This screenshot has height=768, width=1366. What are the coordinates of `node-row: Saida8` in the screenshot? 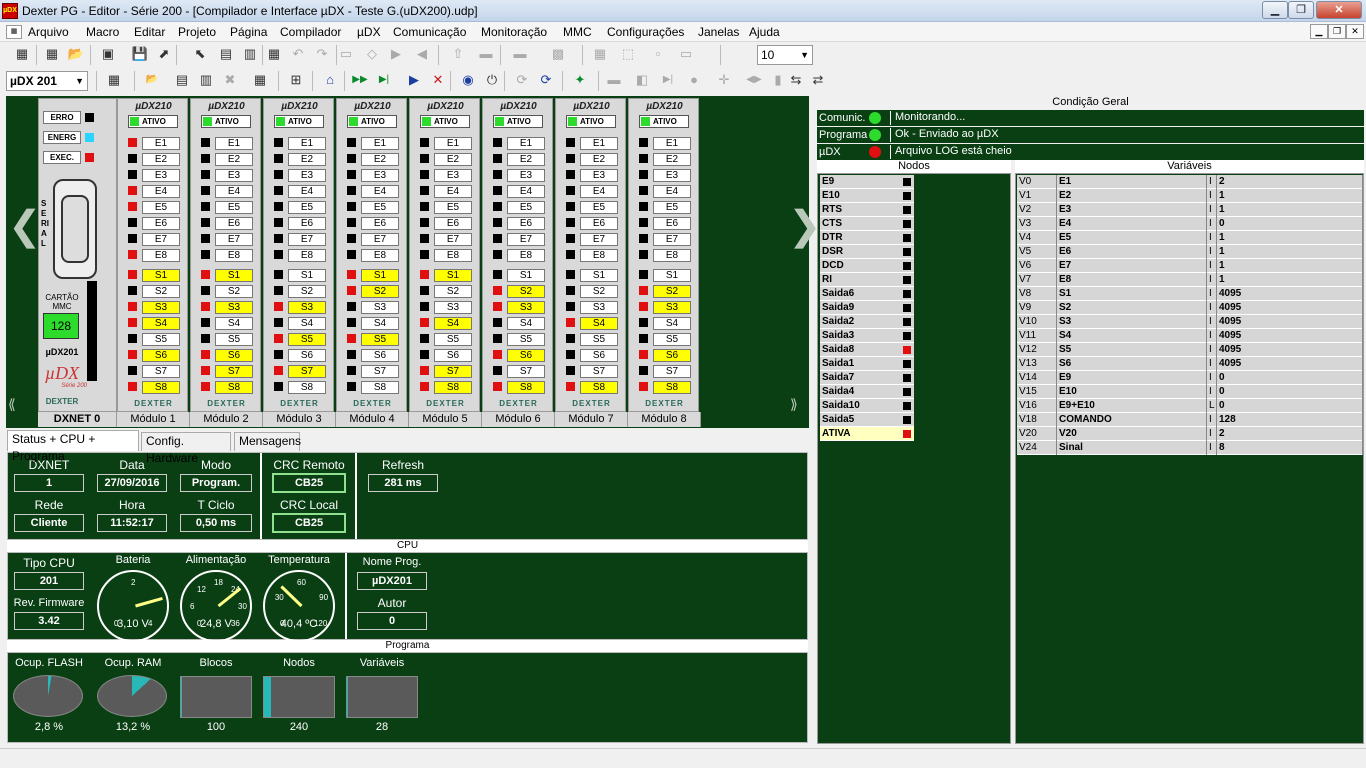 It's located at (867, 350).